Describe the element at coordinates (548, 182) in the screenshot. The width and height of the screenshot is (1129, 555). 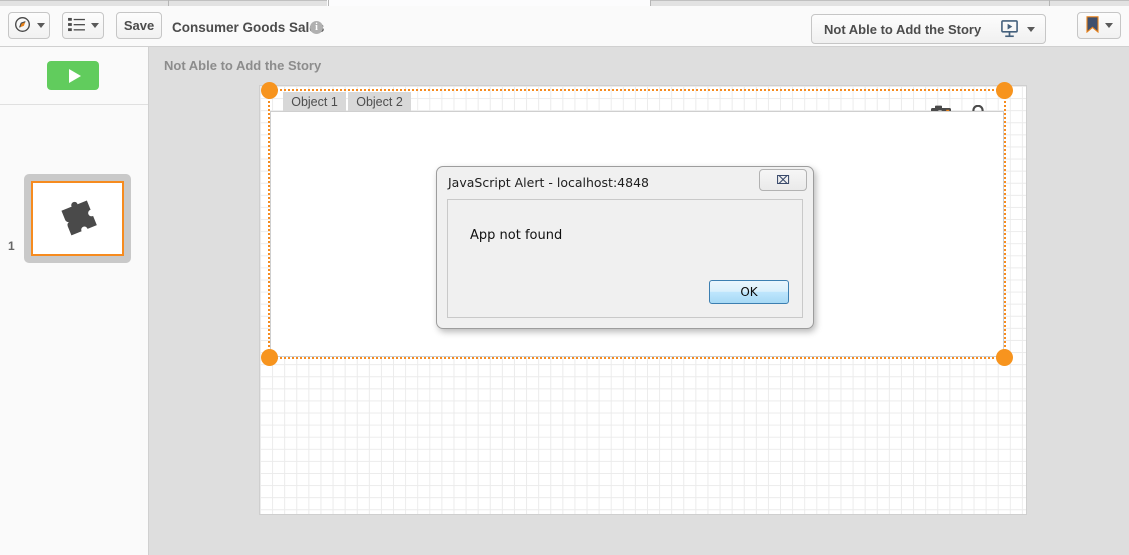
I see `dialog-title: JavaScript Alert - localhost:4848` at that location.